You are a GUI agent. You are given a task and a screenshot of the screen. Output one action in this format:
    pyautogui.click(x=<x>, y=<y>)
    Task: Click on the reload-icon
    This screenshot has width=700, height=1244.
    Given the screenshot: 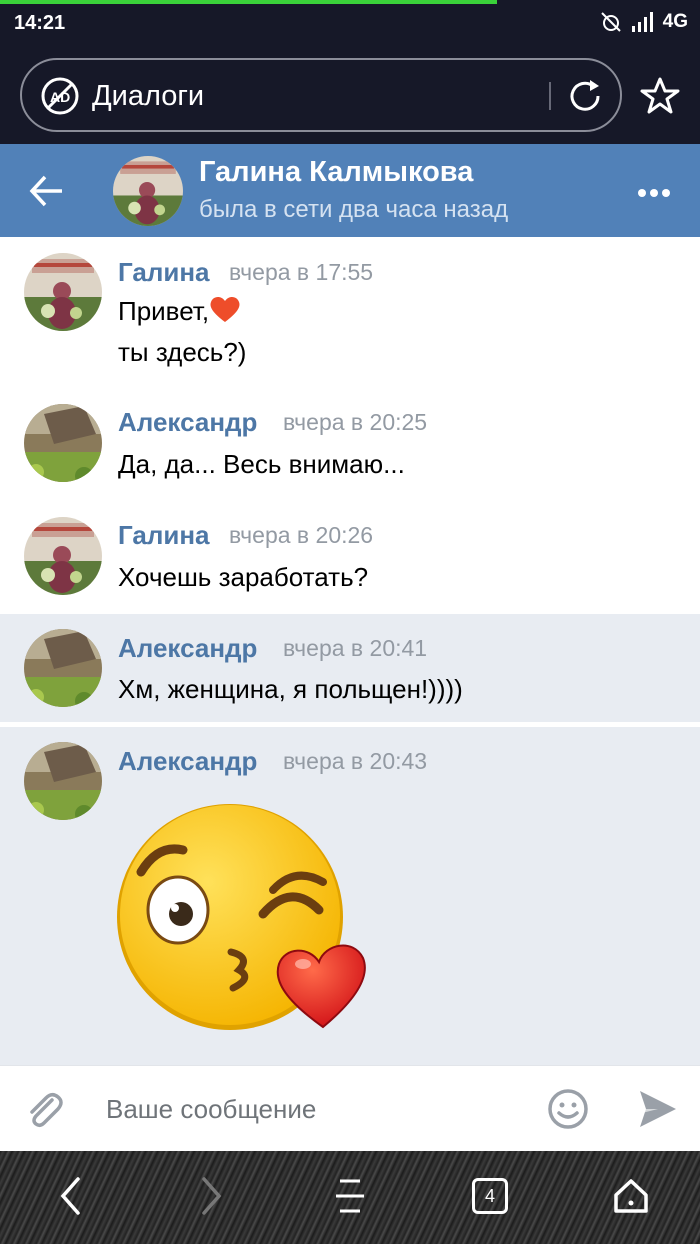 What is the action you would take?
    pyautogui.click(x=585, y=96)
    